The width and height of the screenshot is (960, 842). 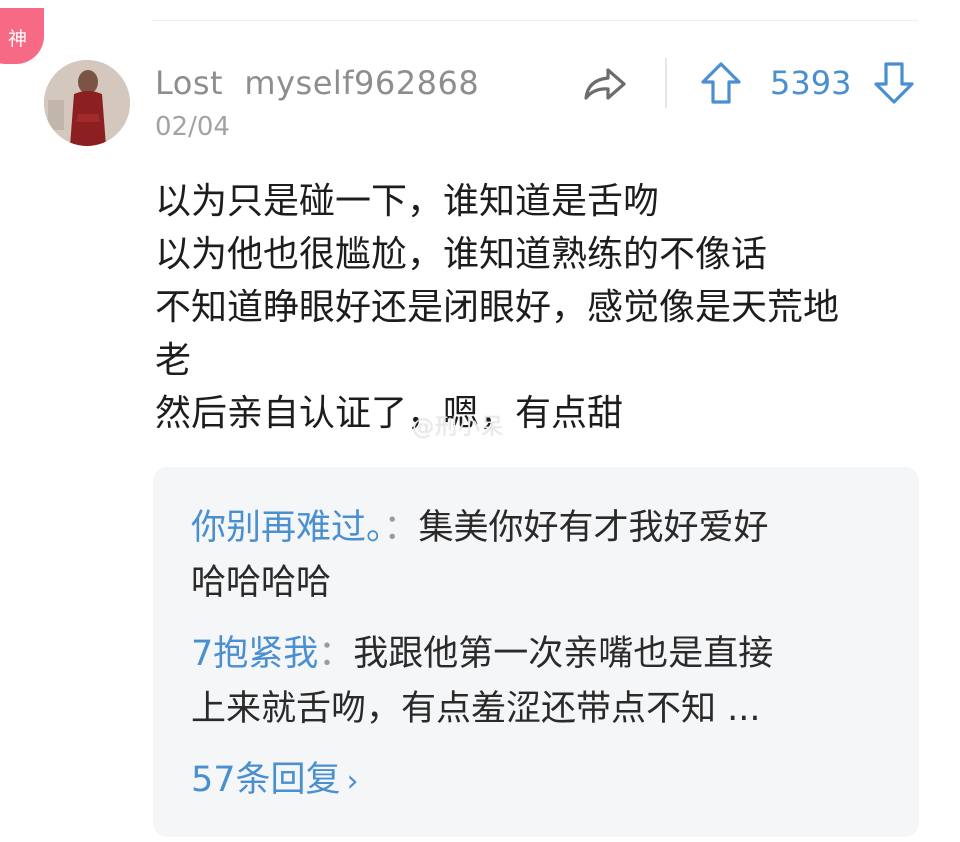 I want to click on upvote-button, so click(x=721, y=83).